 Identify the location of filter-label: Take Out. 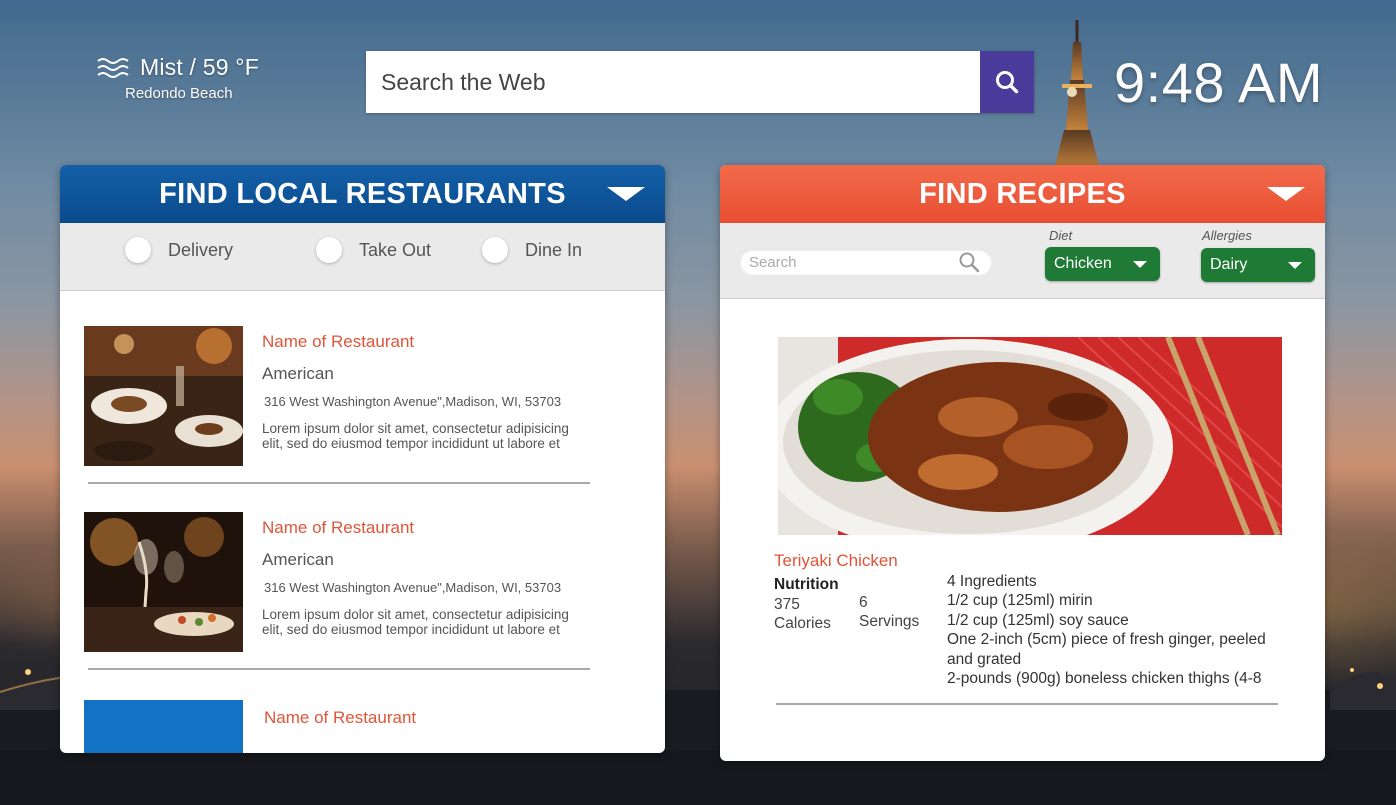
(395, 249).